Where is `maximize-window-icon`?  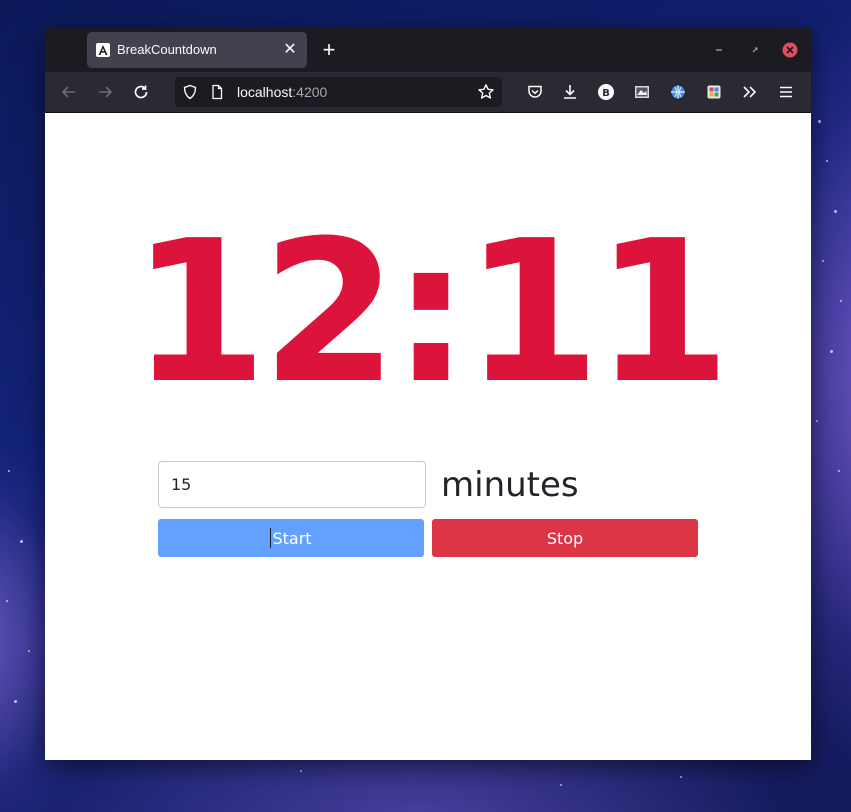
maximize-window-icon is located at coordinates (755, 50).